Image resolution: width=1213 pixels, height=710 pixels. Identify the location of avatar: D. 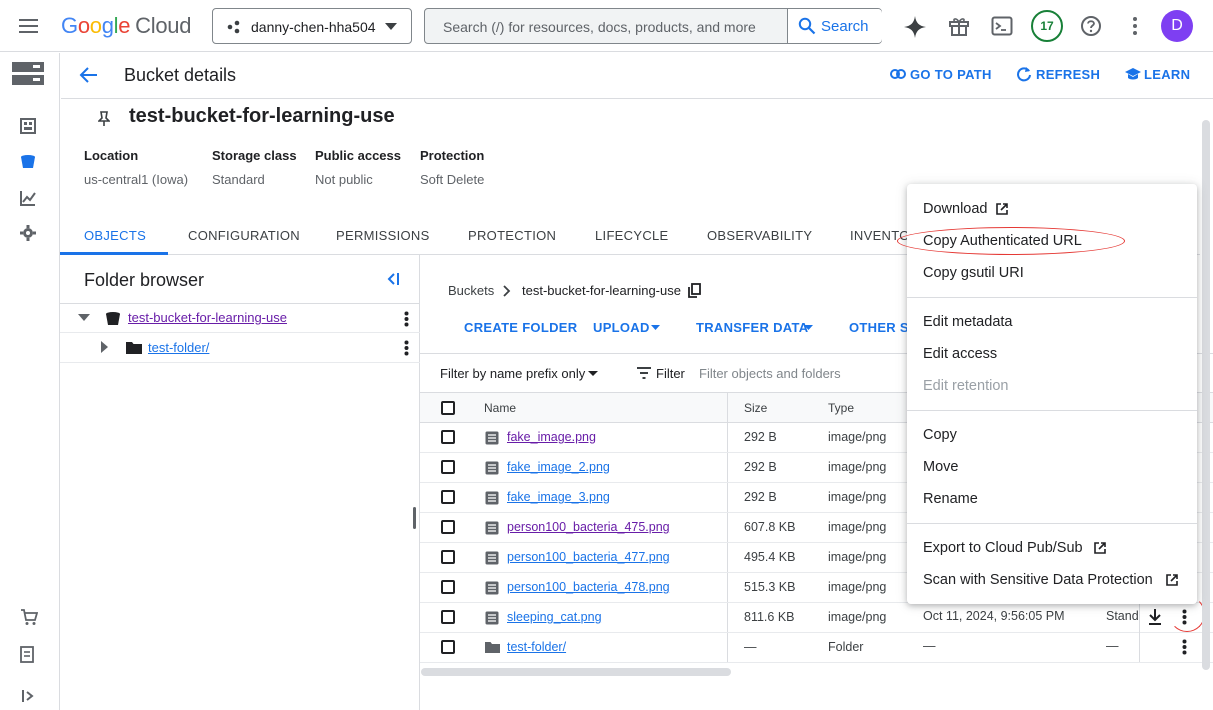
(1177, 26).